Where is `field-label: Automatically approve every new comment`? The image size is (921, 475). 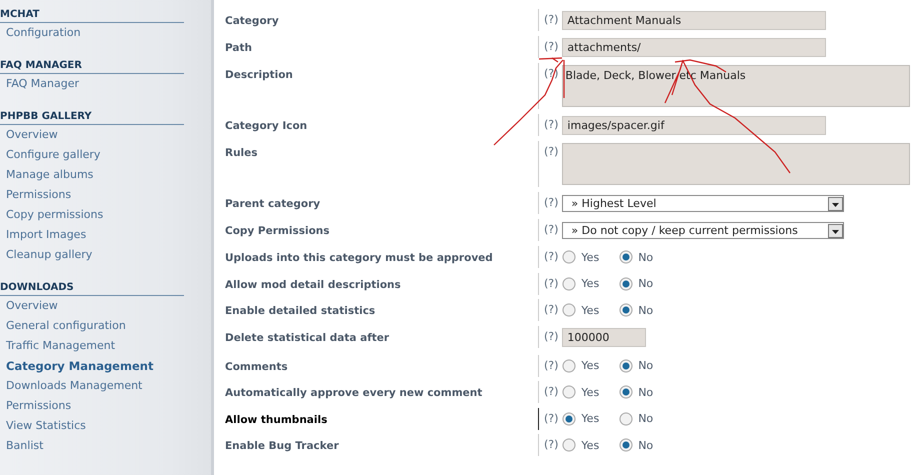 field-label: Automatically approve every new comment is located at coordinates (354, 393).